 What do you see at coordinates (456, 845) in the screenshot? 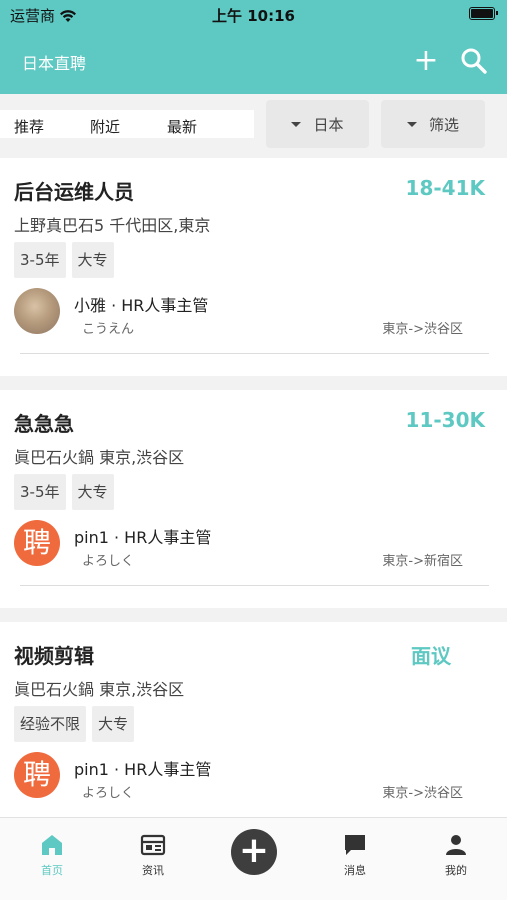
I see `user-icon` at bounding box center [456, 845].